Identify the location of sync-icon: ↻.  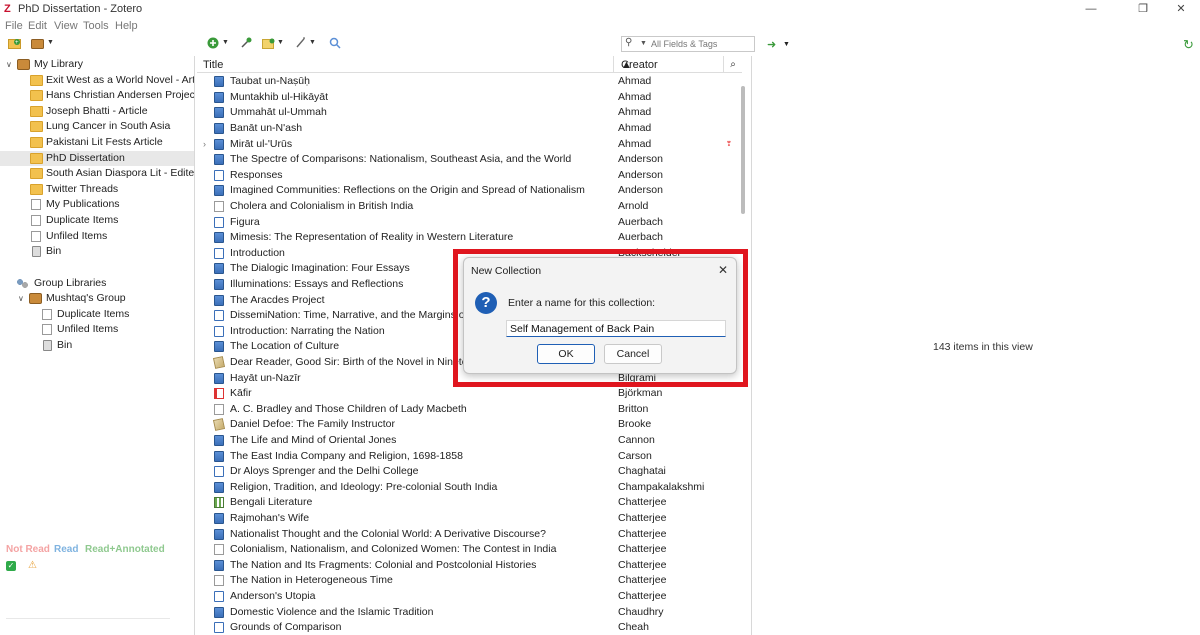
(1188, 45).